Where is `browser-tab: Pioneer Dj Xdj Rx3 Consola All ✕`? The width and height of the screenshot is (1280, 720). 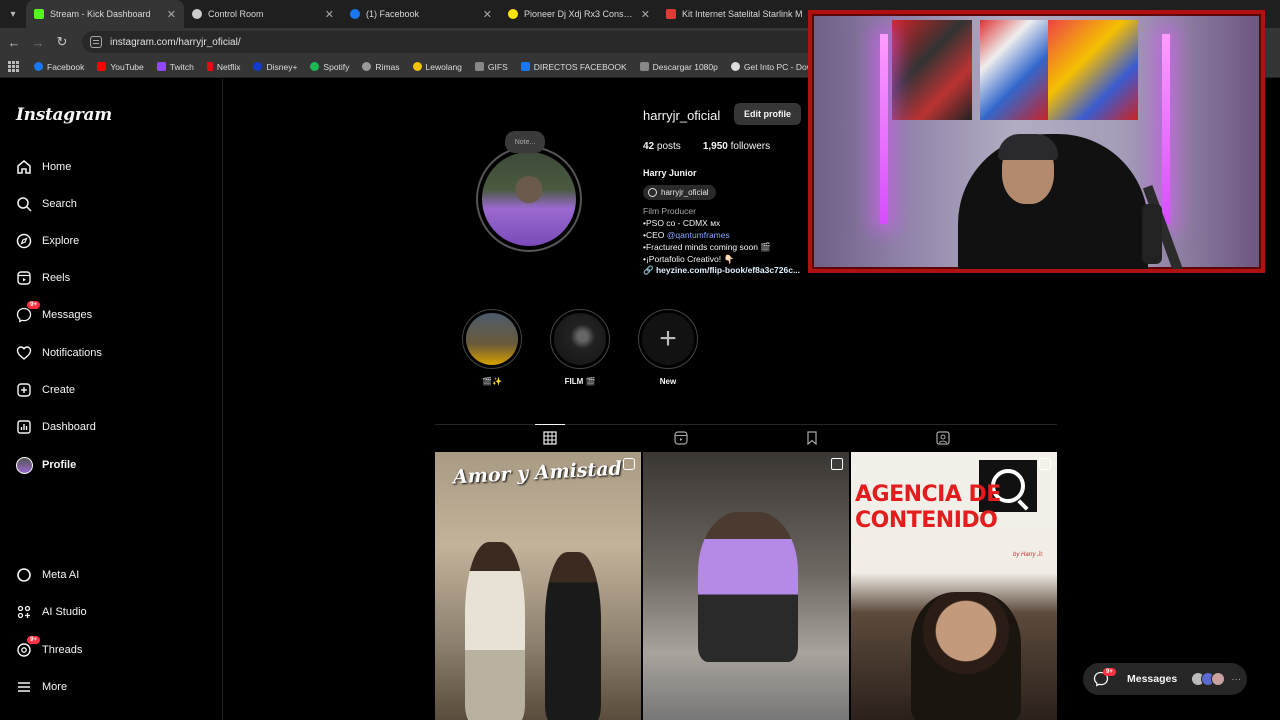
browser-tab: Pioneer Dj Xdj Rx3 Consola All ✕ is located at coordinates (579, 14).